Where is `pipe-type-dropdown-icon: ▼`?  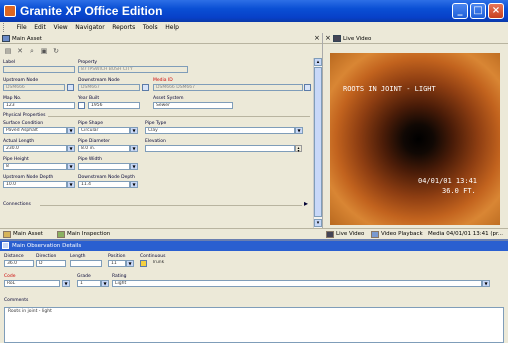
pipe-type-dropdown-icon: ▼ is located at coordinates (299, 130).